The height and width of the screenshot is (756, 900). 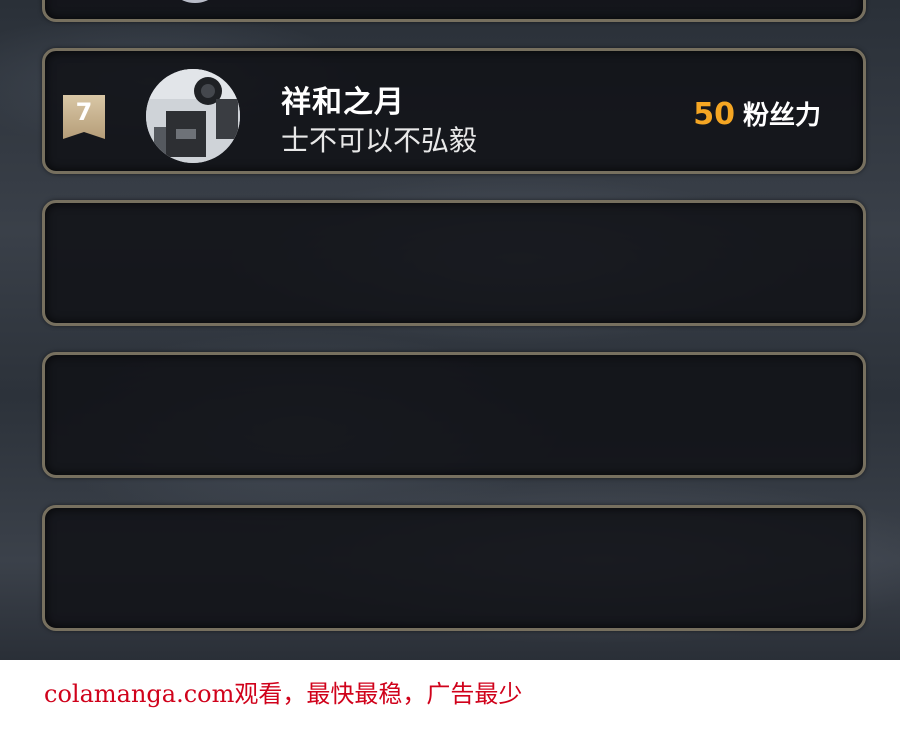 I want to click on camera-photo-icon, so click(x=193, y=116).